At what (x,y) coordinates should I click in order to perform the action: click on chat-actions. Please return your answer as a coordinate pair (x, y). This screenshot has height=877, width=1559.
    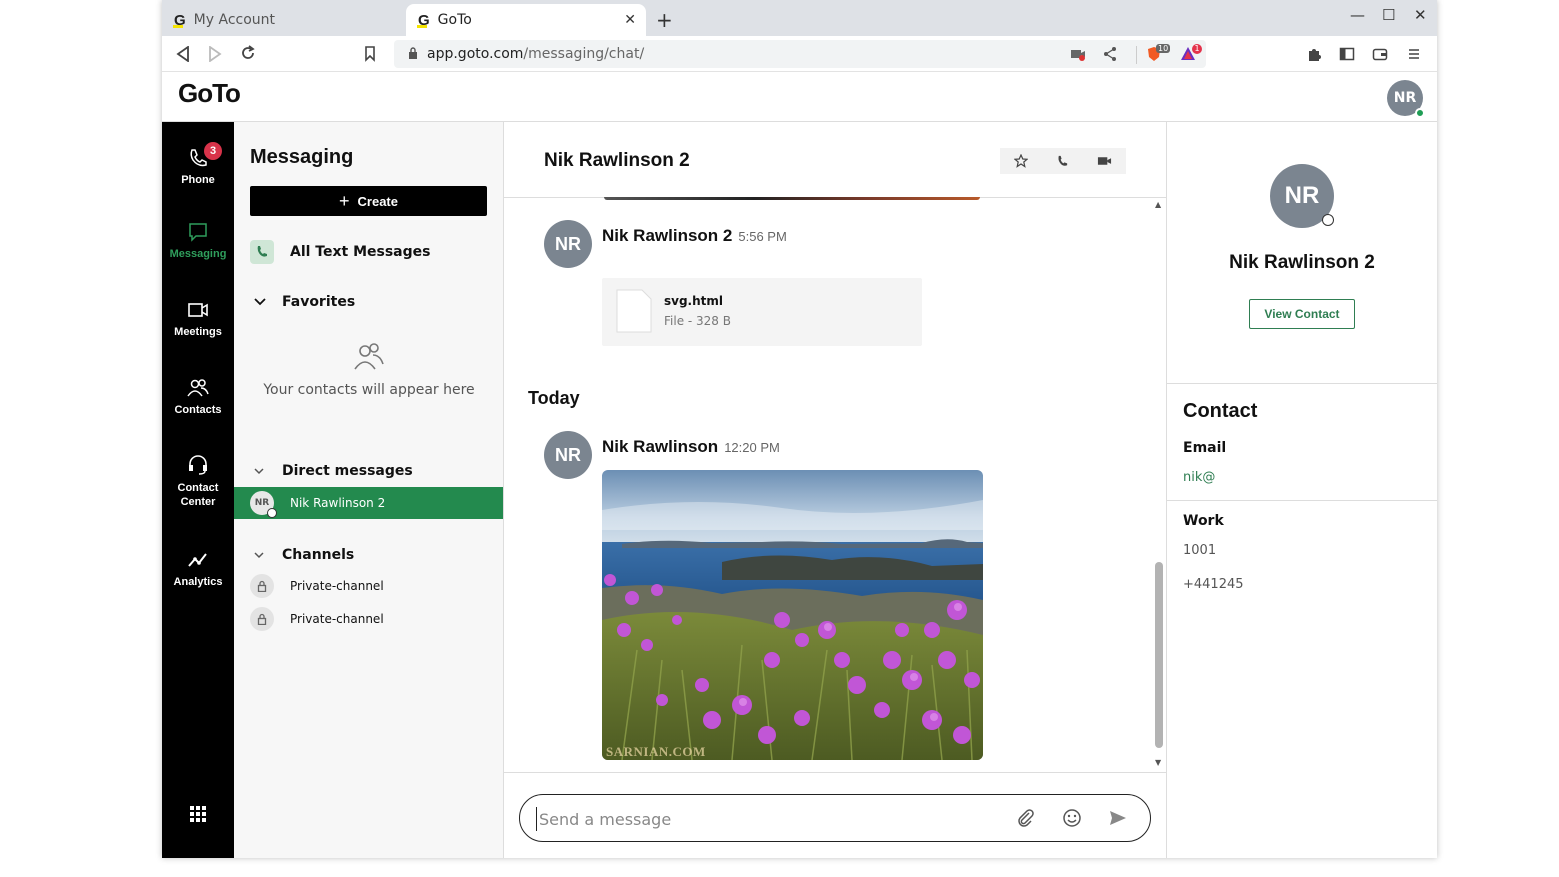
    Looking at the image, I should click on (1063, 161).